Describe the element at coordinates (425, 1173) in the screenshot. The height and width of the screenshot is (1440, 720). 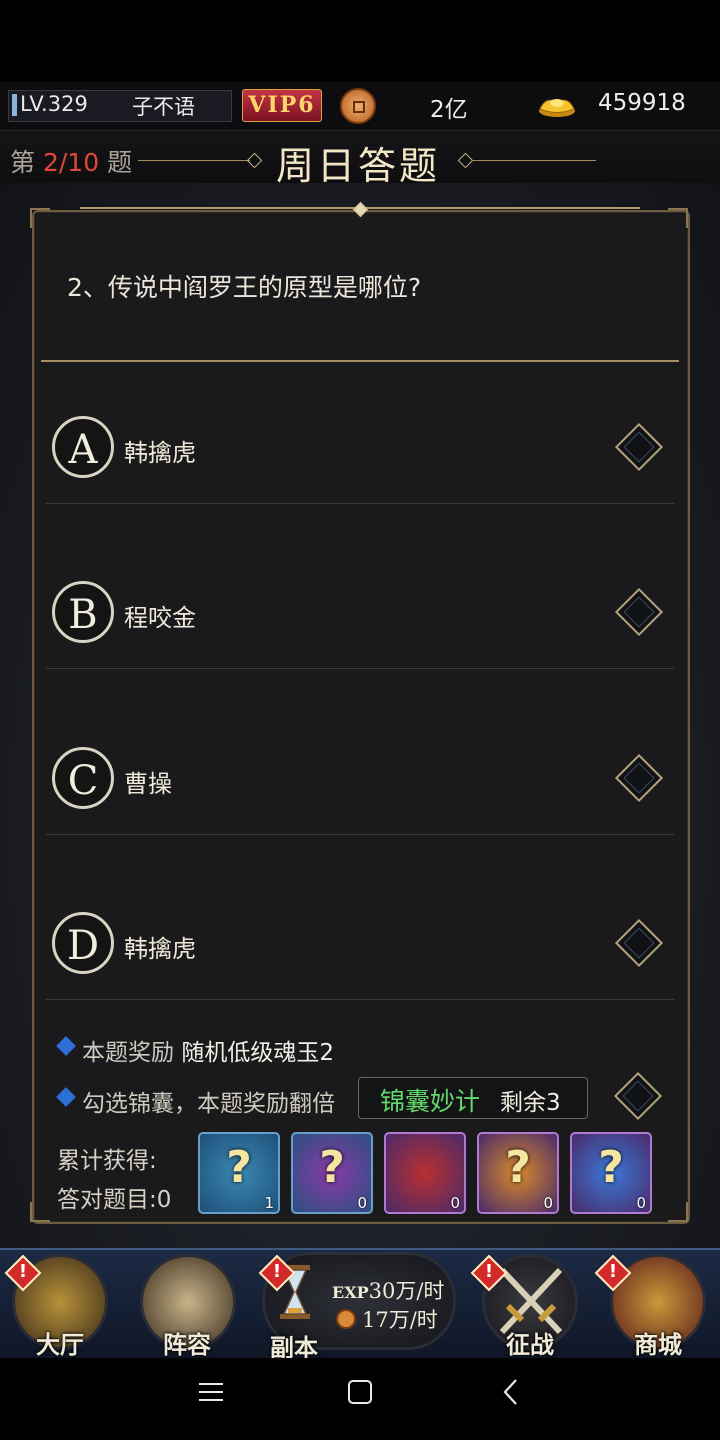
I see `treasure-chest-icon: 0` at that location.